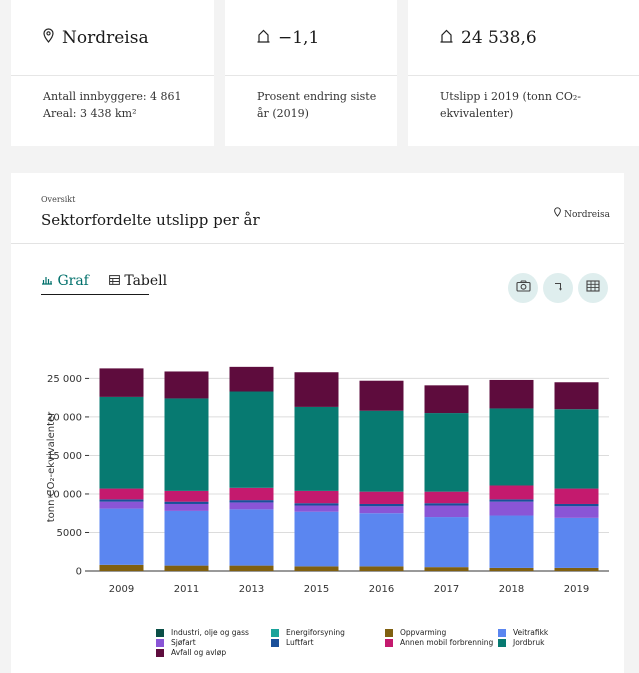 The width and height of the screenshot is (639, 673). What do you see at coordinates (112, 38) in the screenshot?
I see `stat-header: Nordreisa` at bounding box center [112, 38].